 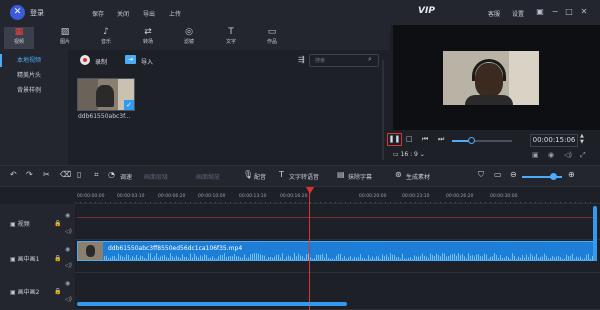 I want to click on record-icon, so click(x=85, y=60).